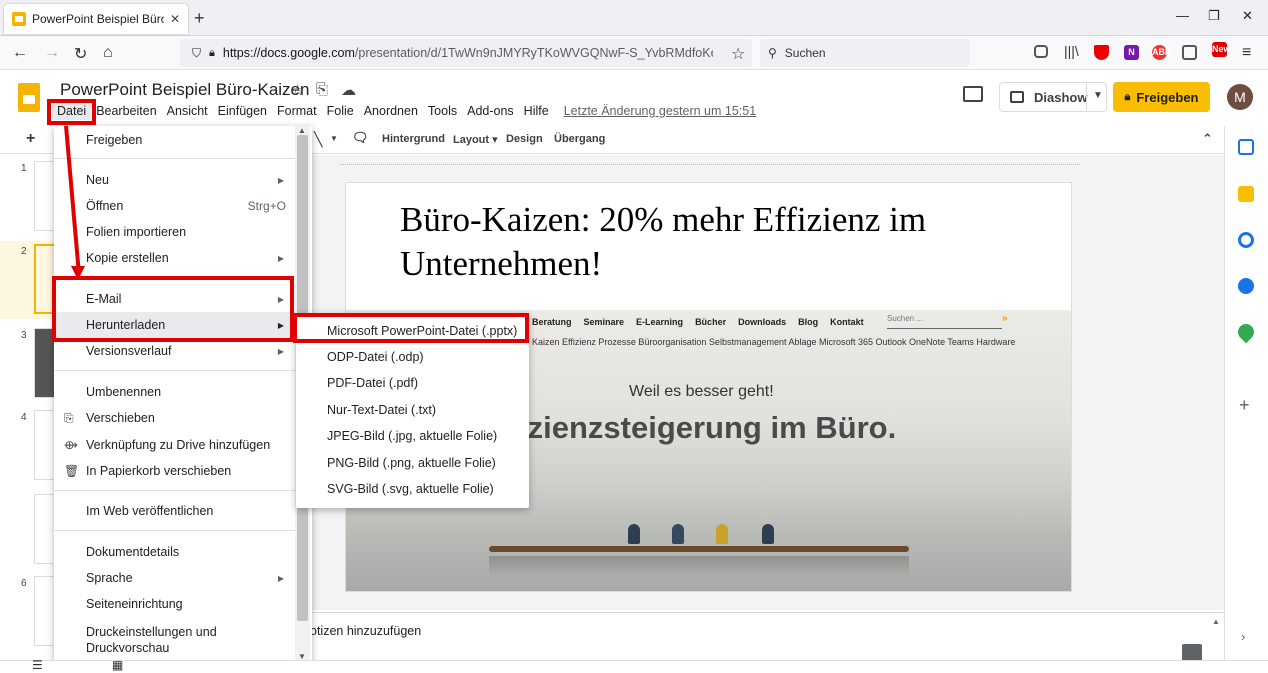 The width and height of the screenshot is (1268, 673). Describe the element at coordinates (175, 180) in the screenshot. I see `menu-item-neu: Neu ▶` at that location.